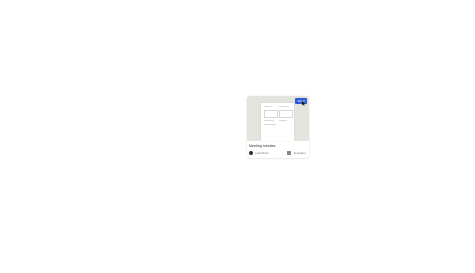 The image size is (475, 273). Describe the element at coordinates (251, 153) in the screenshot. I see `avatar` at that location.